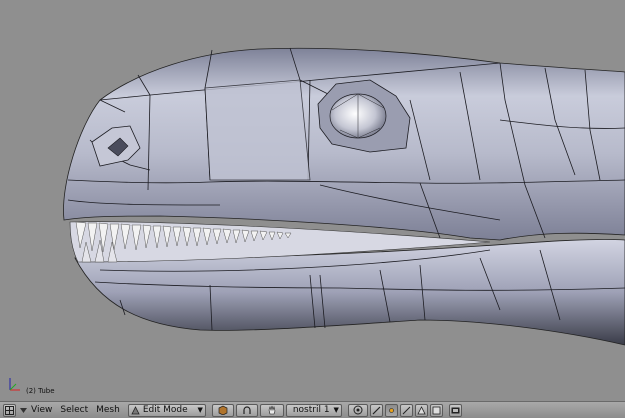 The width and height of the screenshot is (625, 418). What do you see at coordinates (391, 410) in the screenshot?
I see `vertex-select-icon` at bounding box center [391, 410].